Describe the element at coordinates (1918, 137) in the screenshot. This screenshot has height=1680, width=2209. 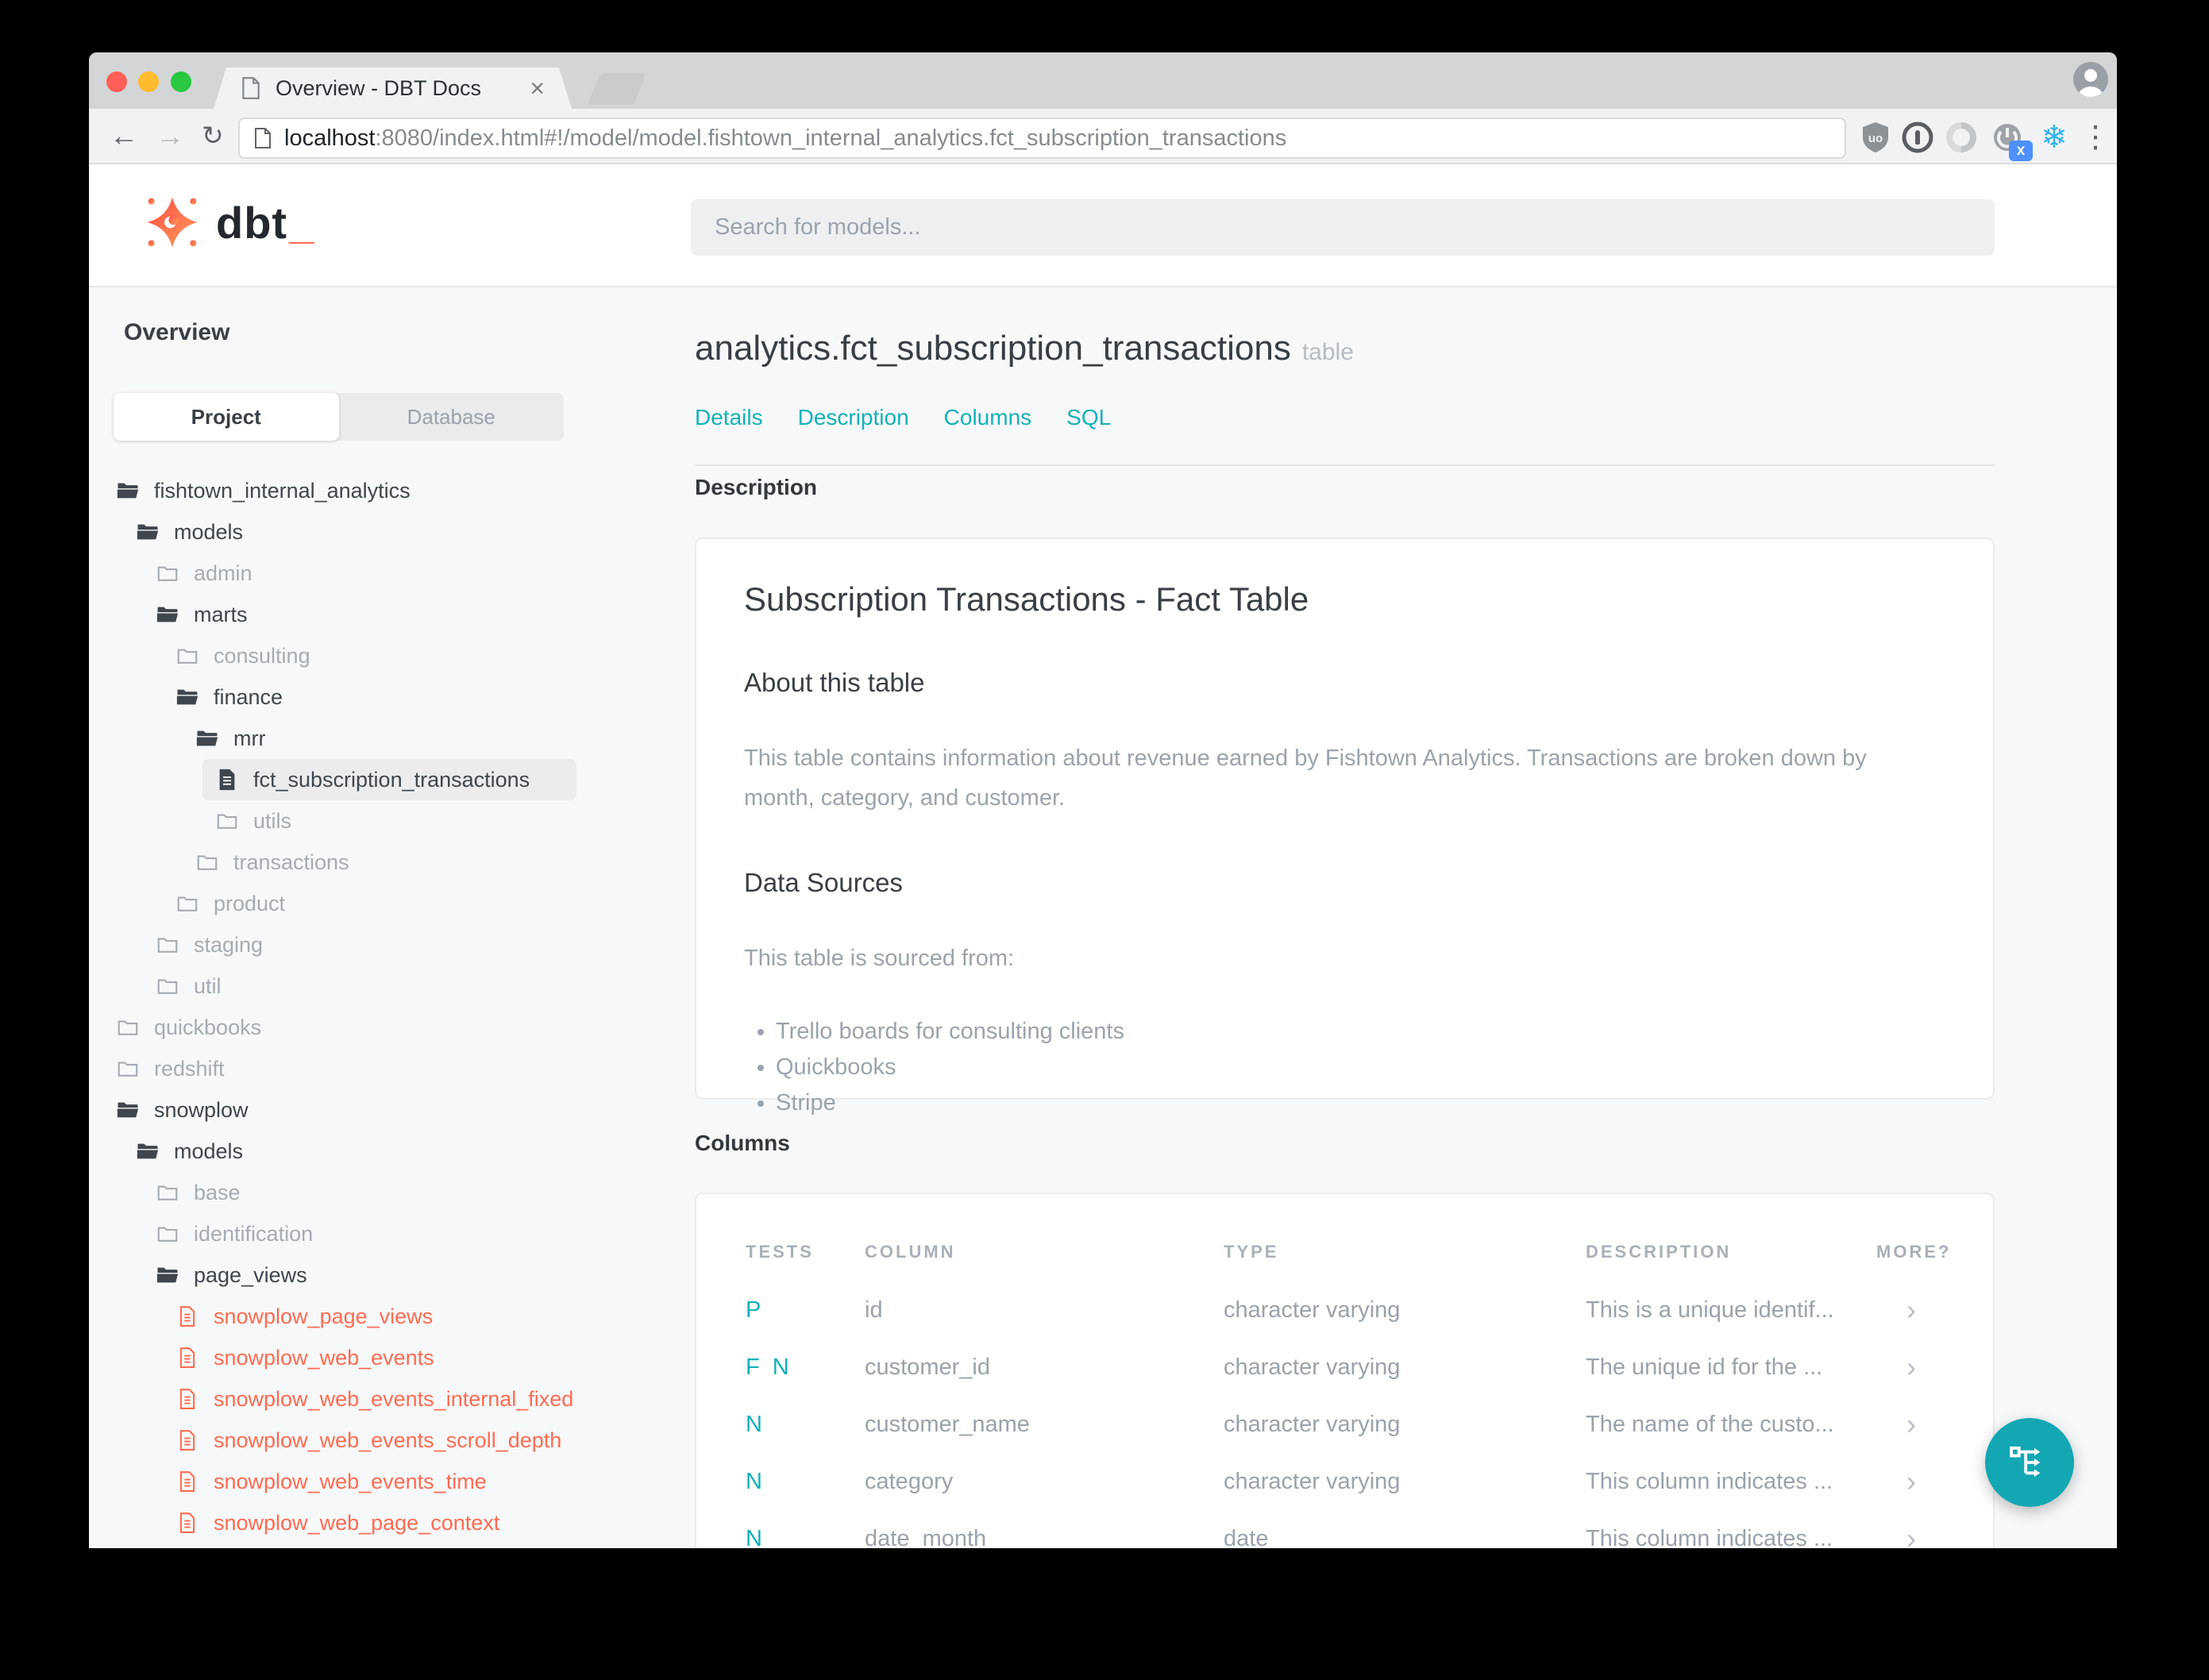
I see `onepassword-extension-icon` at that location.